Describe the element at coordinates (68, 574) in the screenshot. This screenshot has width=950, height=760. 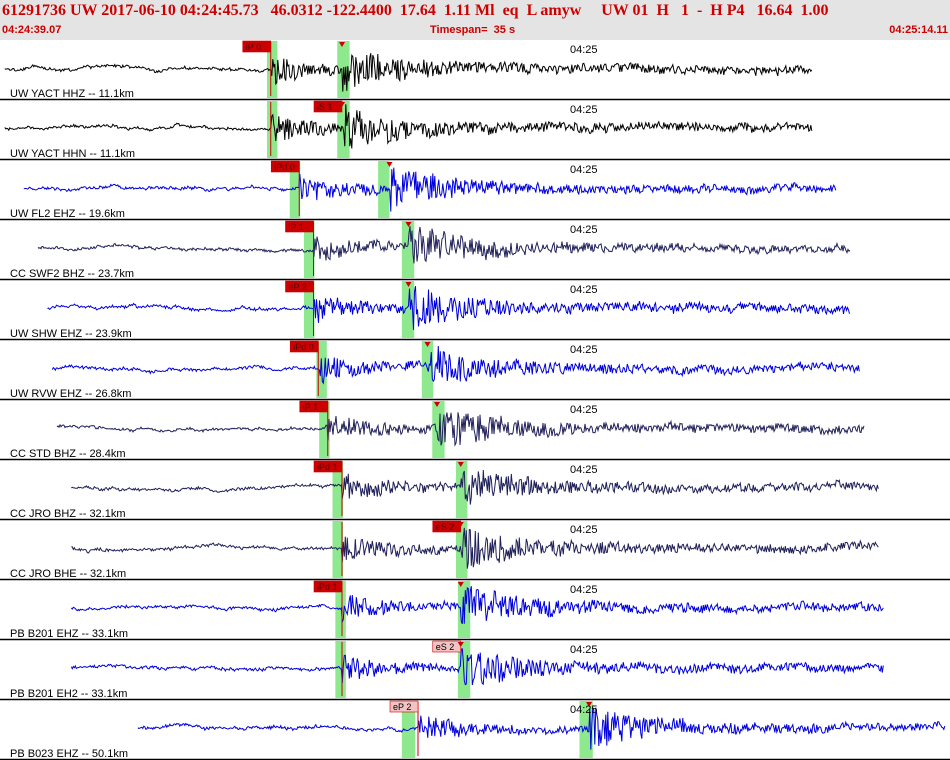
I see `station-label: CC JRO BHE -- 32.1km` at that location.